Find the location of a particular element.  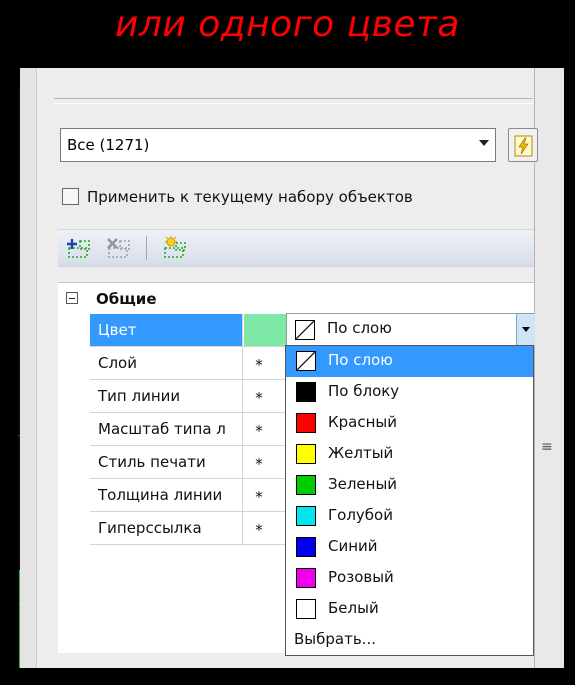

color-option: Синий is located at coordinates (409, 547).